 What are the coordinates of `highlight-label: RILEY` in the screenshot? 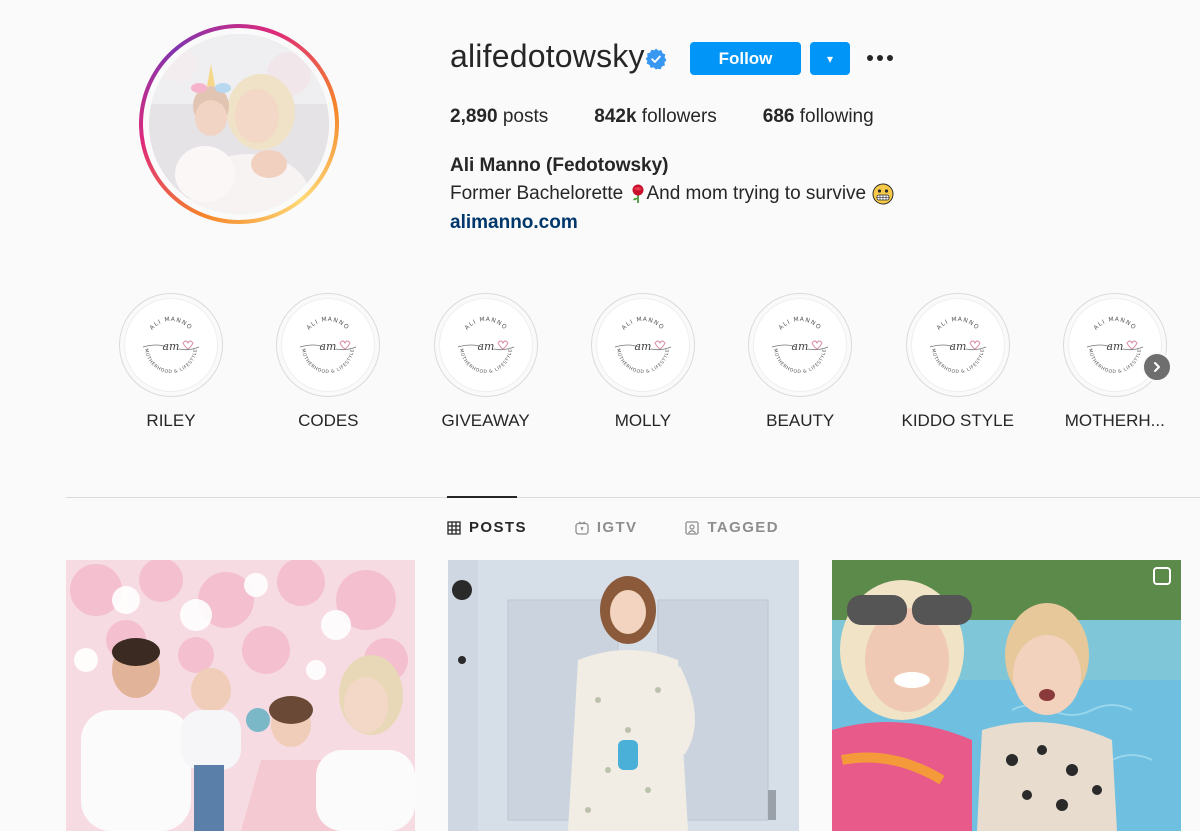 It's located at (171, 420).